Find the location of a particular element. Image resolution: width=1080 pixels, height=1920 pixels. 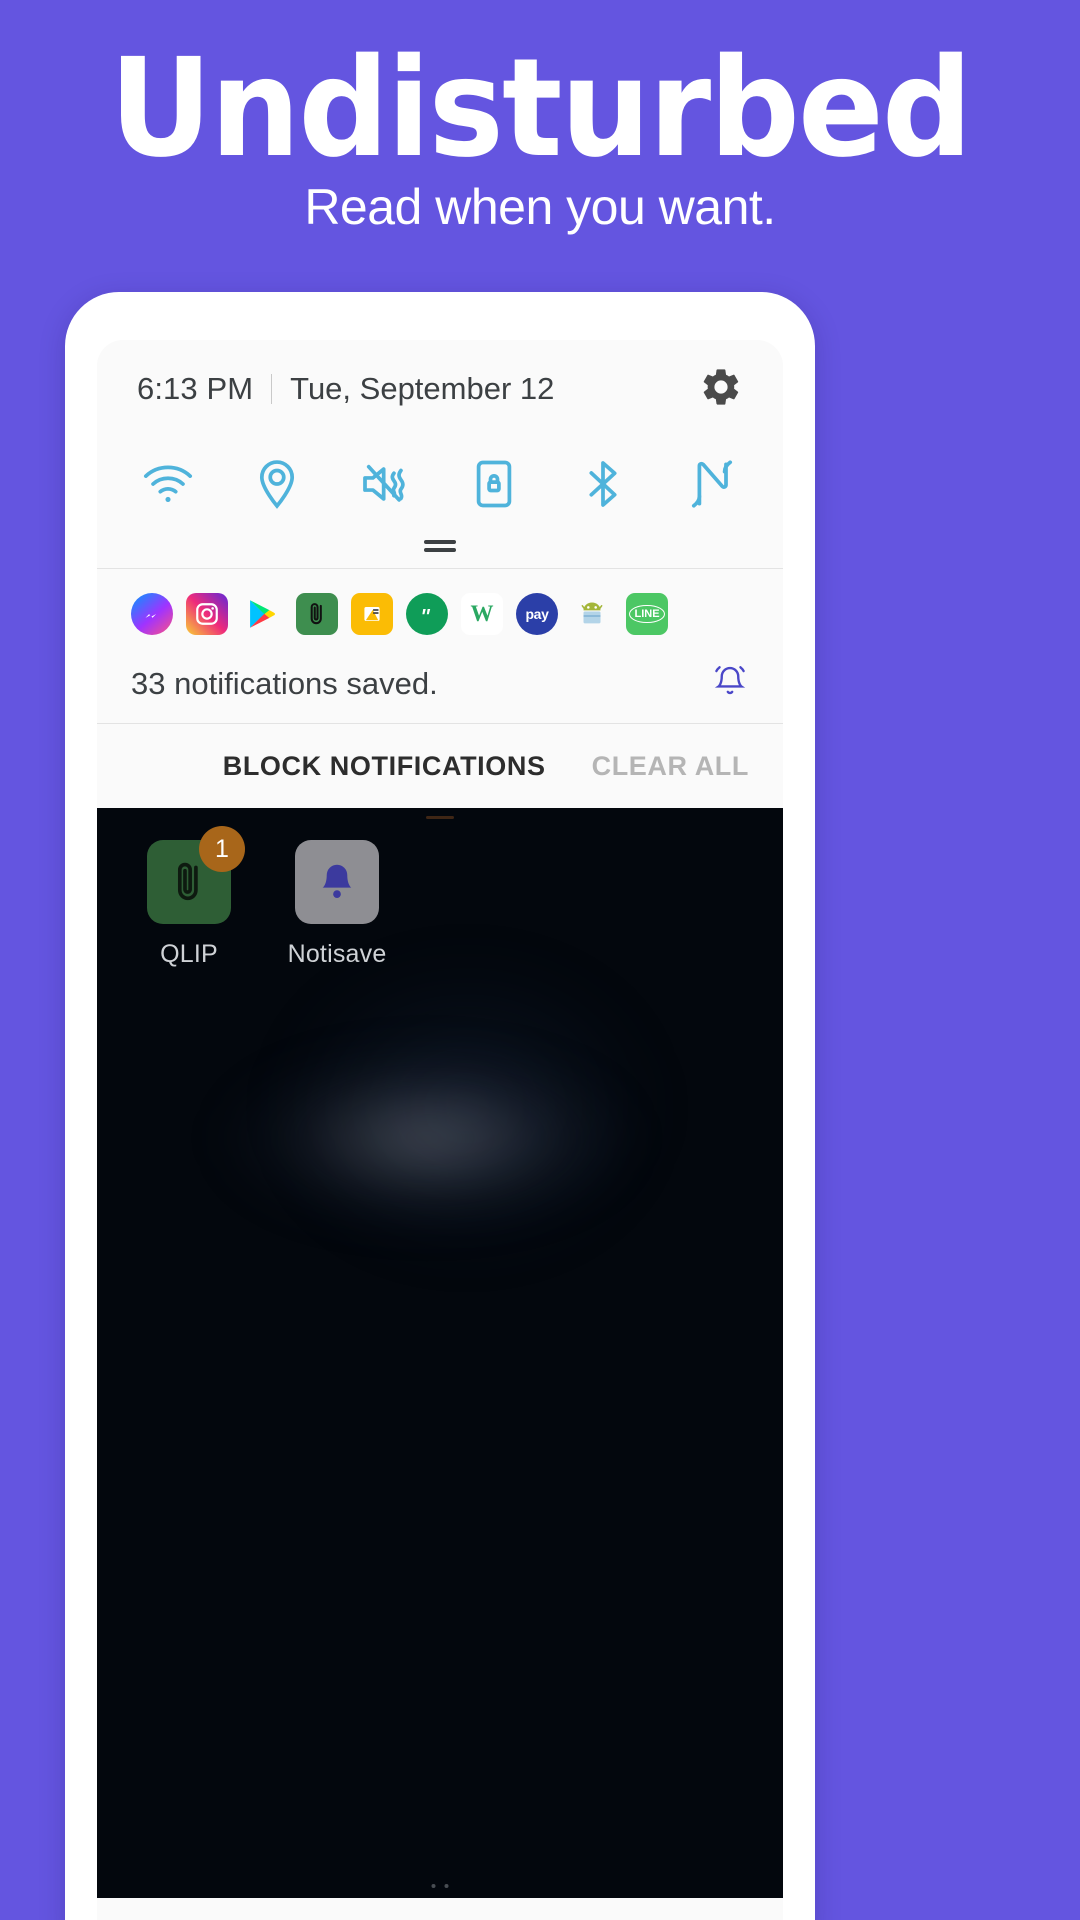

nfc-icon is located at coordinates (712, 484).